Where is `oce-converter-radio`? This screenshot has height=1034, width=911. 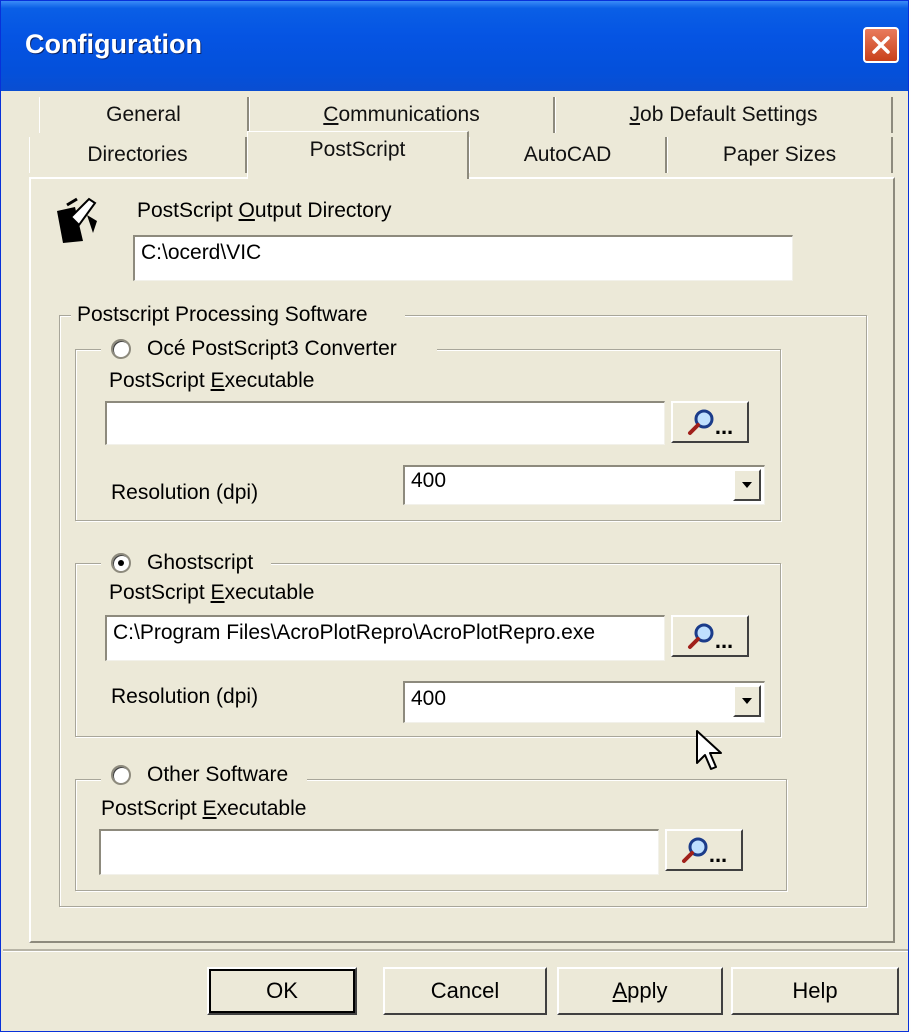 oce-converter-radio is located at coordinates (121, 349).